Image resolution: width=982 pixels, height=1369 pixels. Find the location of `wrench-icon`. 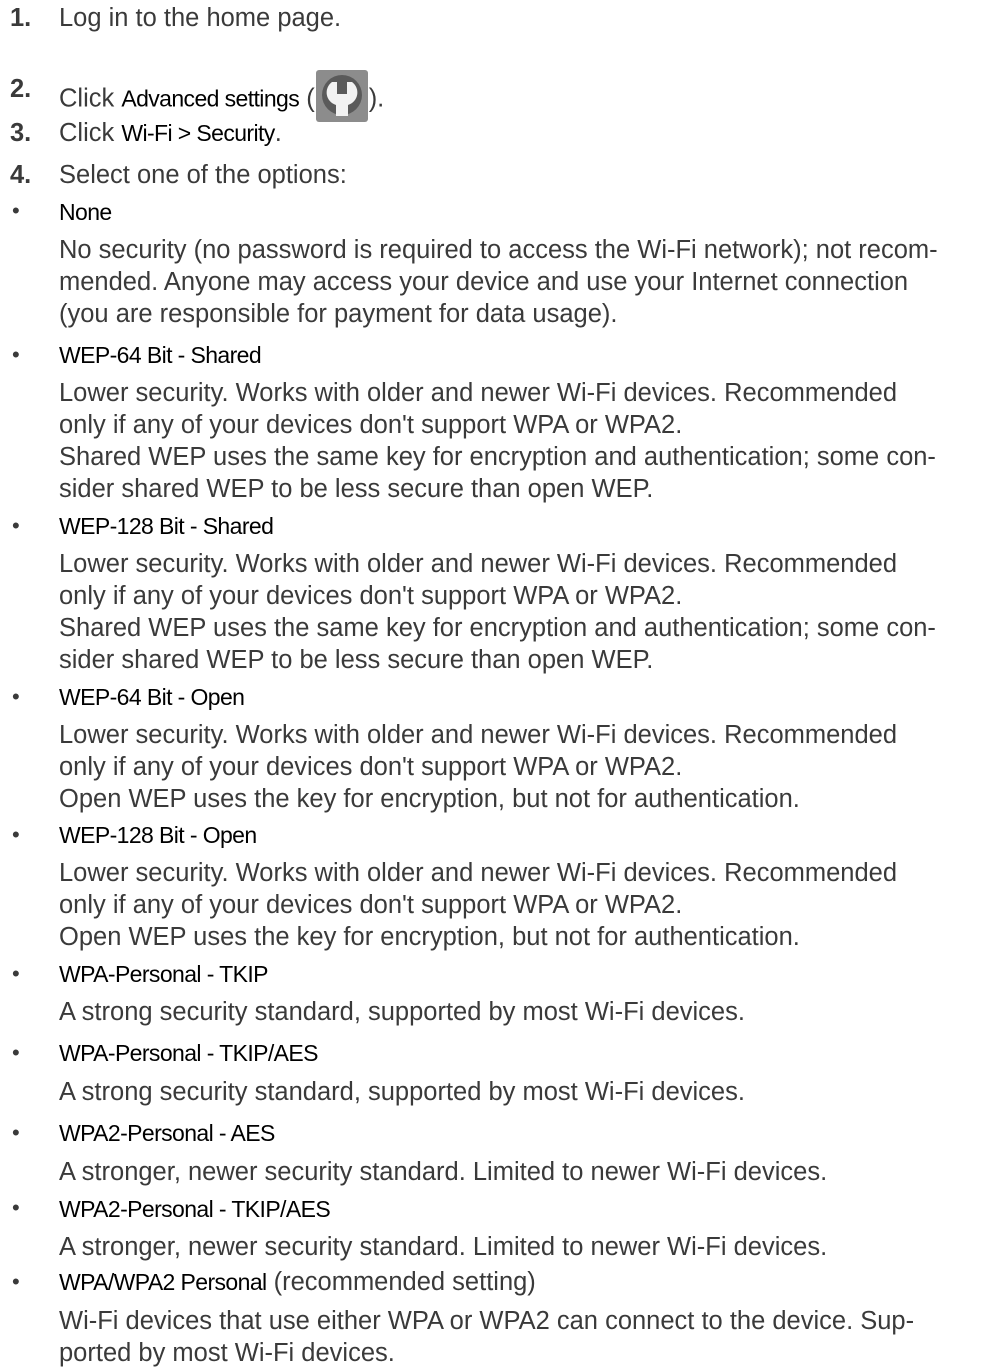

wrench-icon is located at coordinates (341, 96).